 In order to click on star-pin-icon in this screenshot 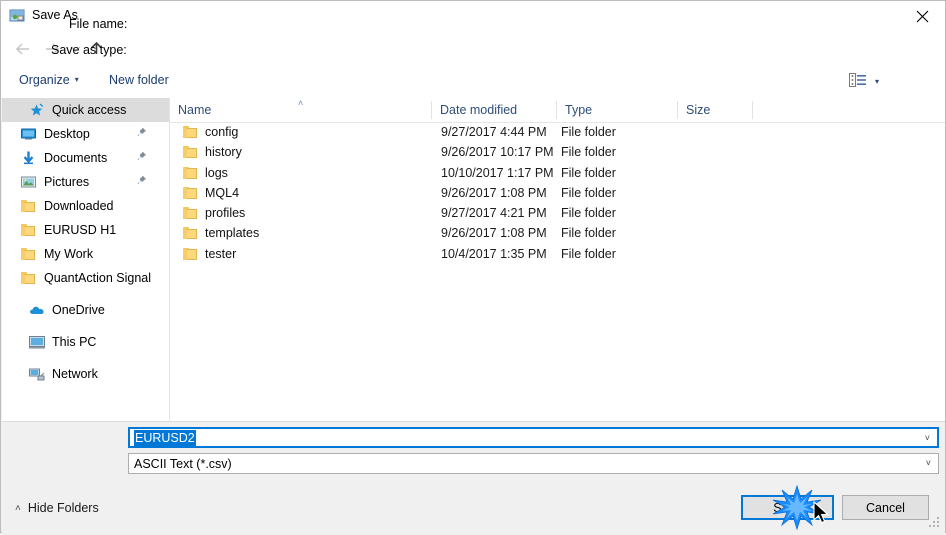, I will do `click(36, 110)`.